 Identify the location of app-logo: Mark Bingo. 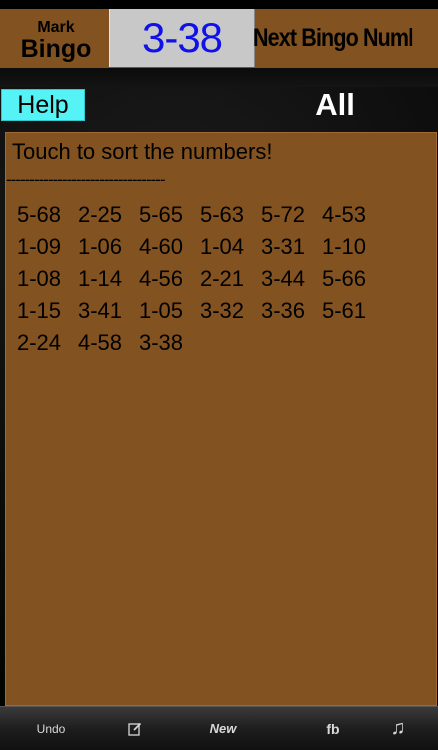
(56, 41).